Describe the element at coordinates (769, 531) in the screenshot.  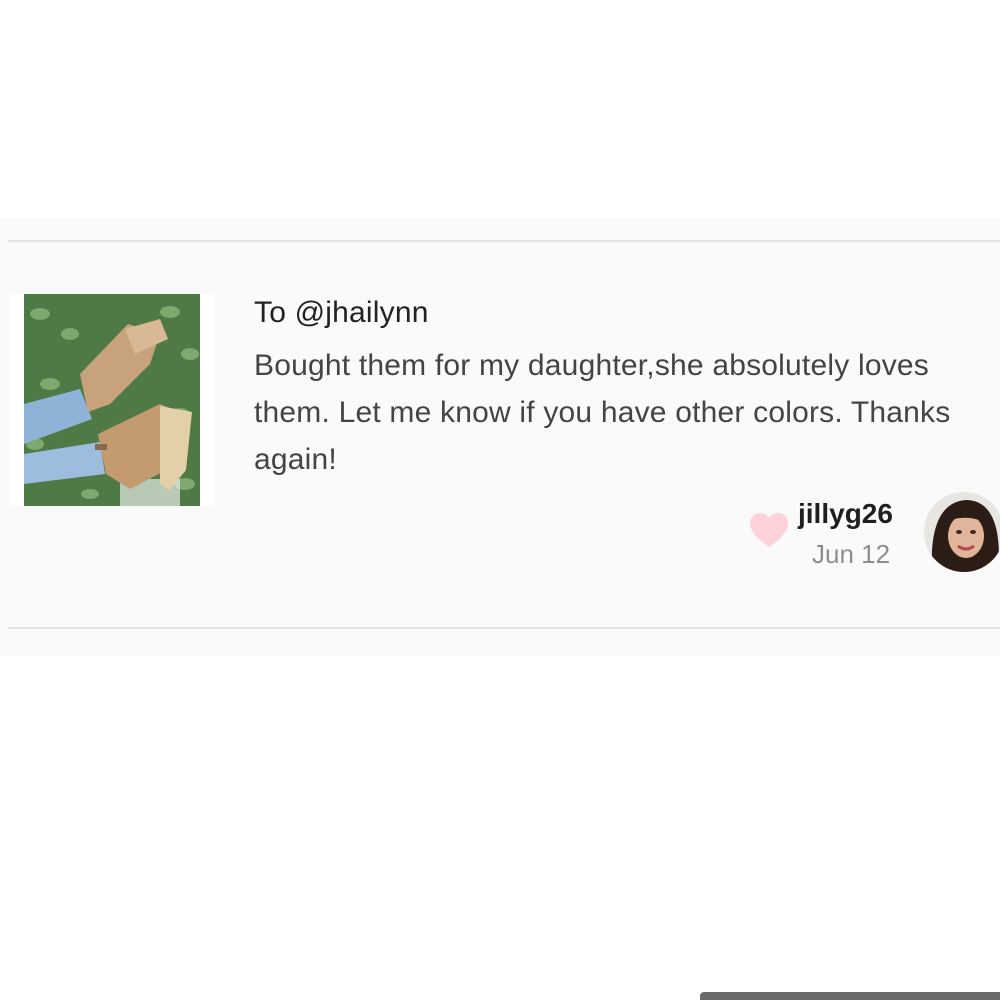
I see `heart-icon` at that location.